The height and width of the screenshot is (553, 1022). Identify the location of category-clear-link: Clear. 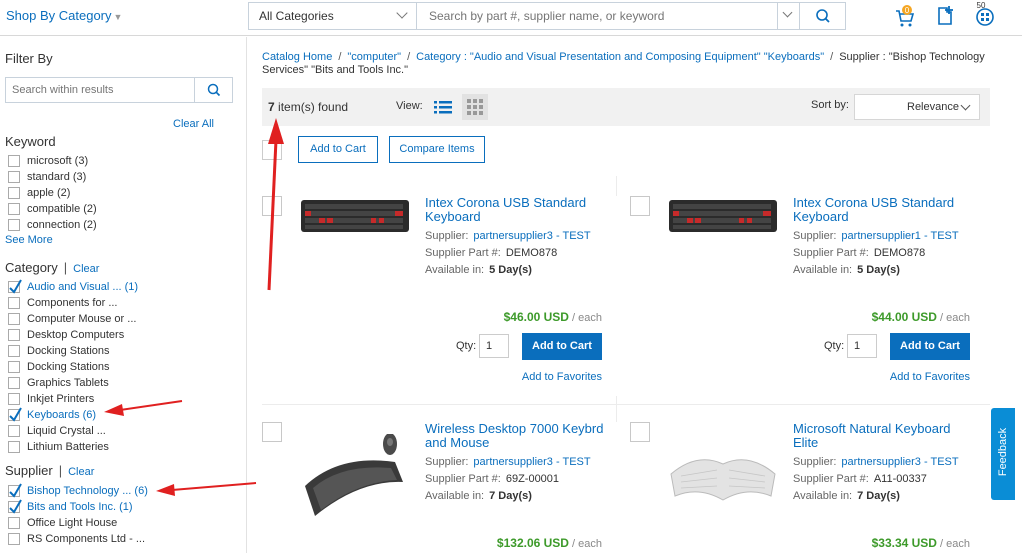
(86, 269).